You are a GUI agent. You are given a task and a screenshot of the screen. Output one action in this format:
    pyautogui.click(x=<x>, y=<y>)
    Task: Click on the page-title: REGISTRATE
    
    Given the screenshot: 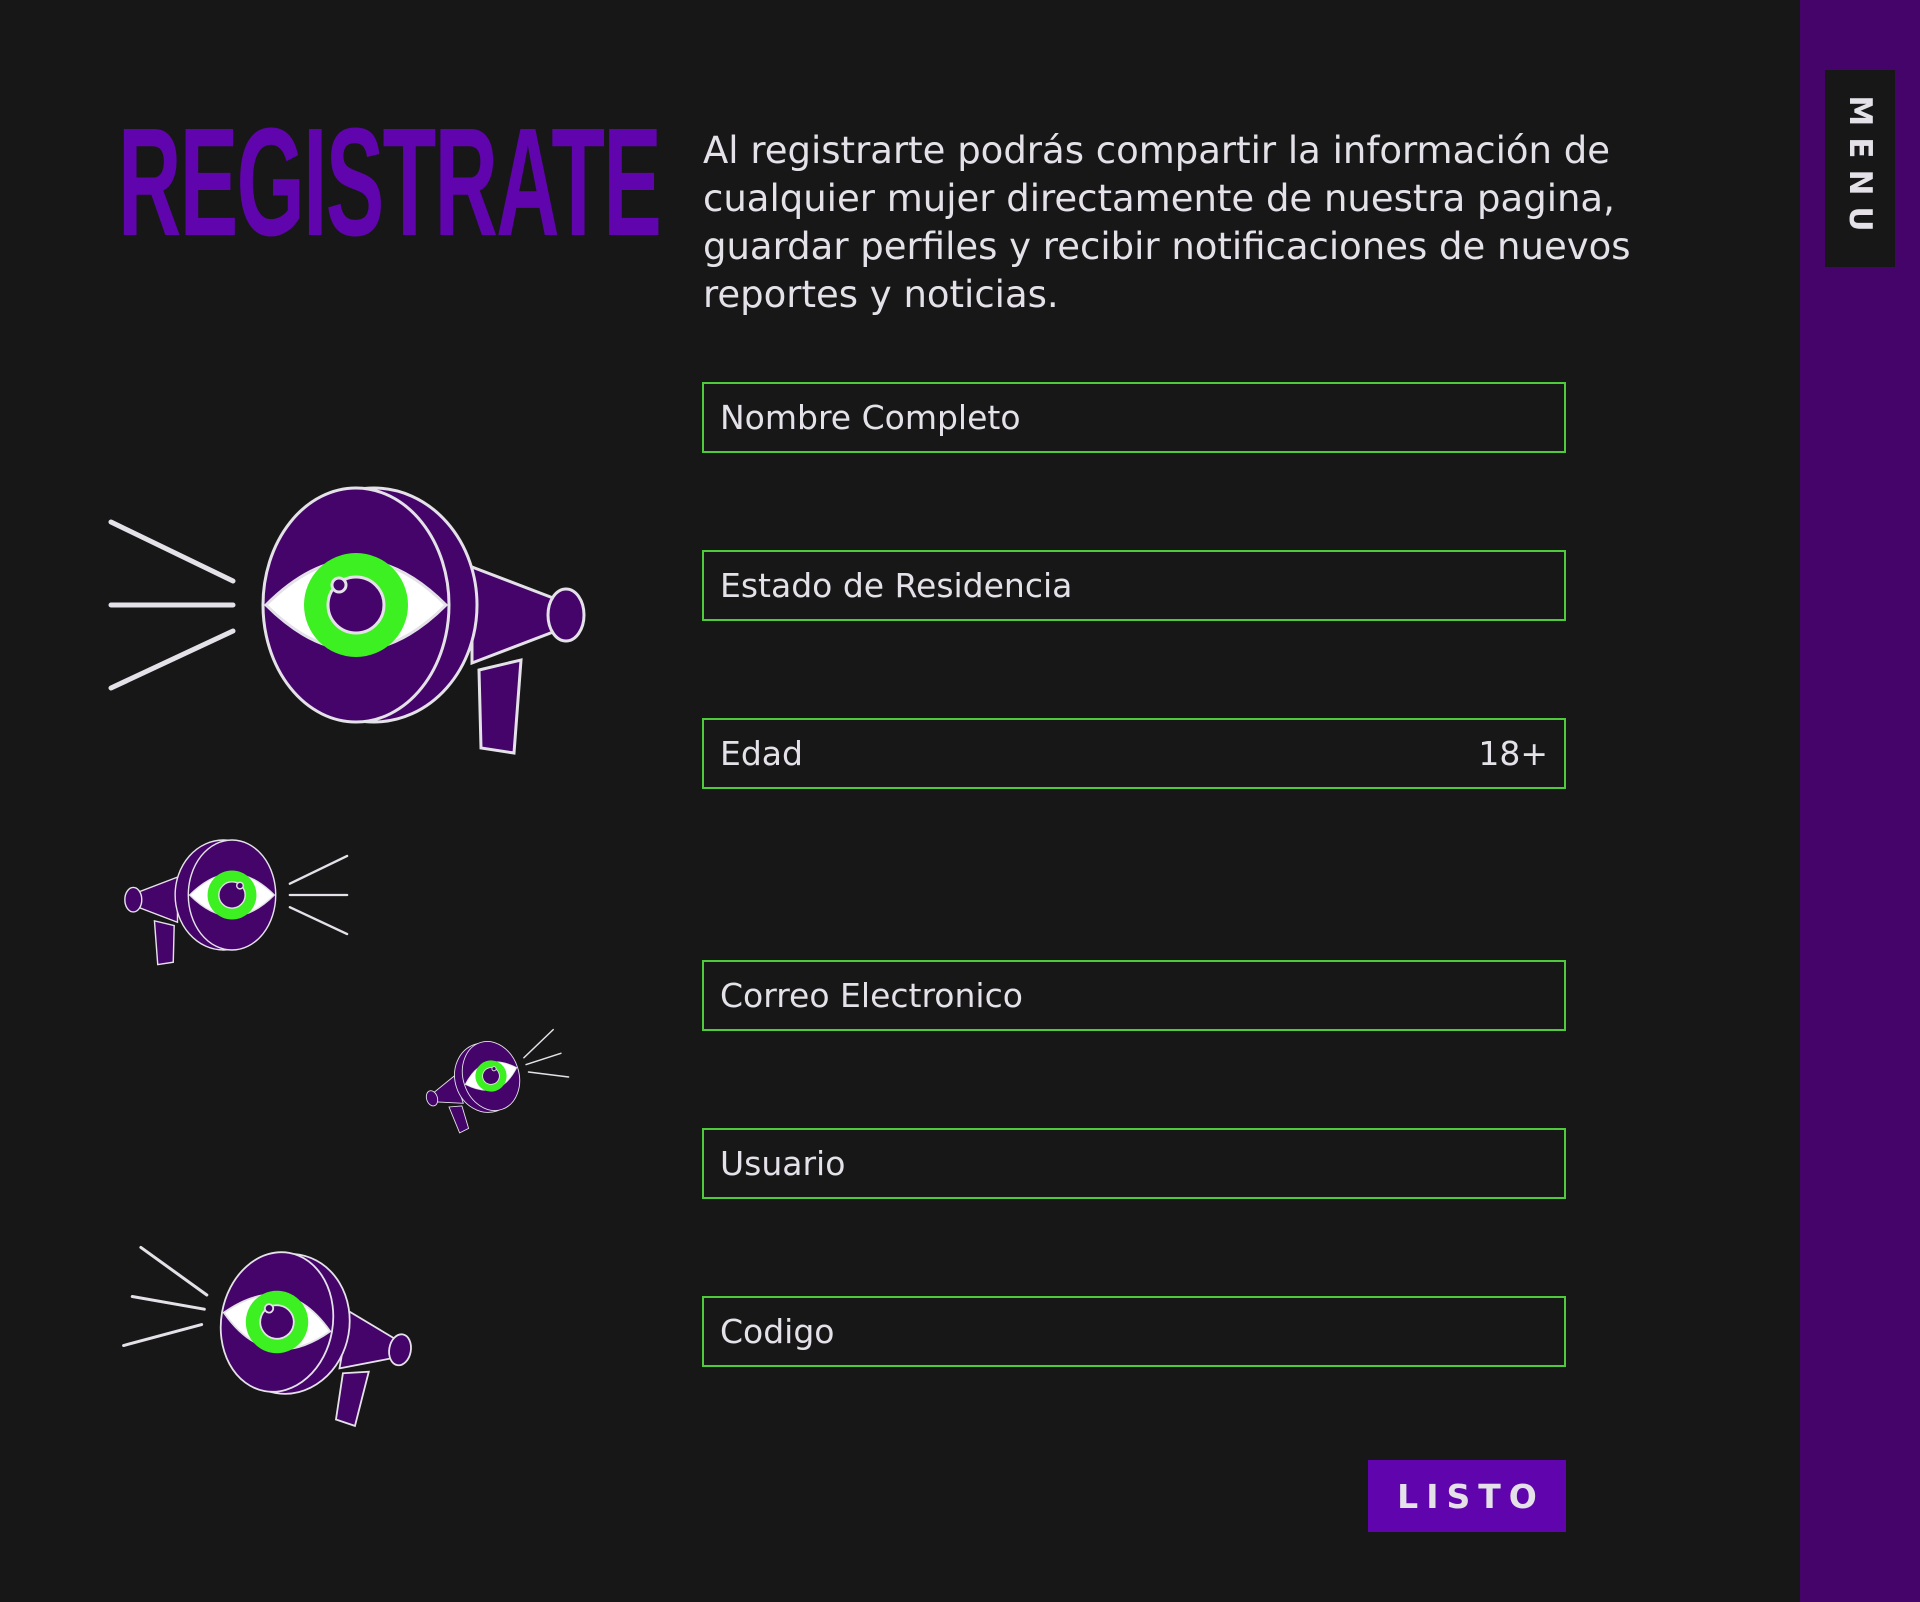 What is the action you would take?
    pyautogui.click(x=390, y=182)
    